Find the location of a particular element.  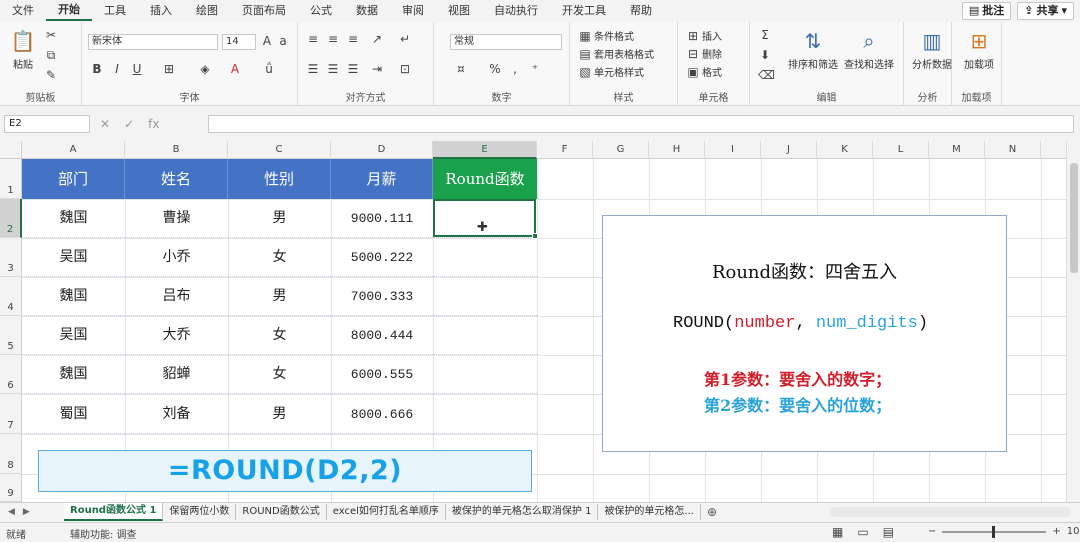

accounting-button: ¤ is located at coordinates (461, 69).